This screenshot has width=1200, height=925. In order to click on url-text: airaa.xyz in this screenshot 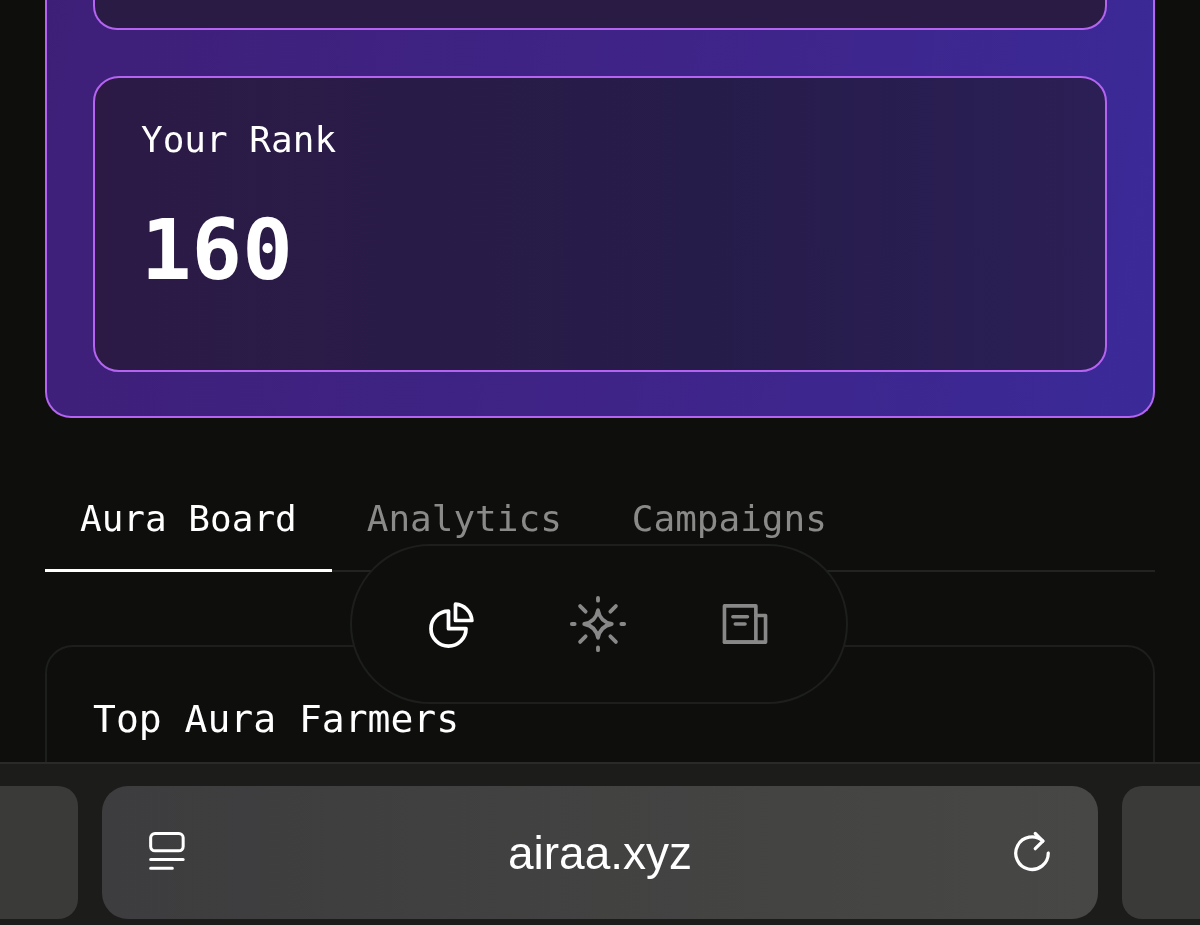, I will do `click(600, 852)`.